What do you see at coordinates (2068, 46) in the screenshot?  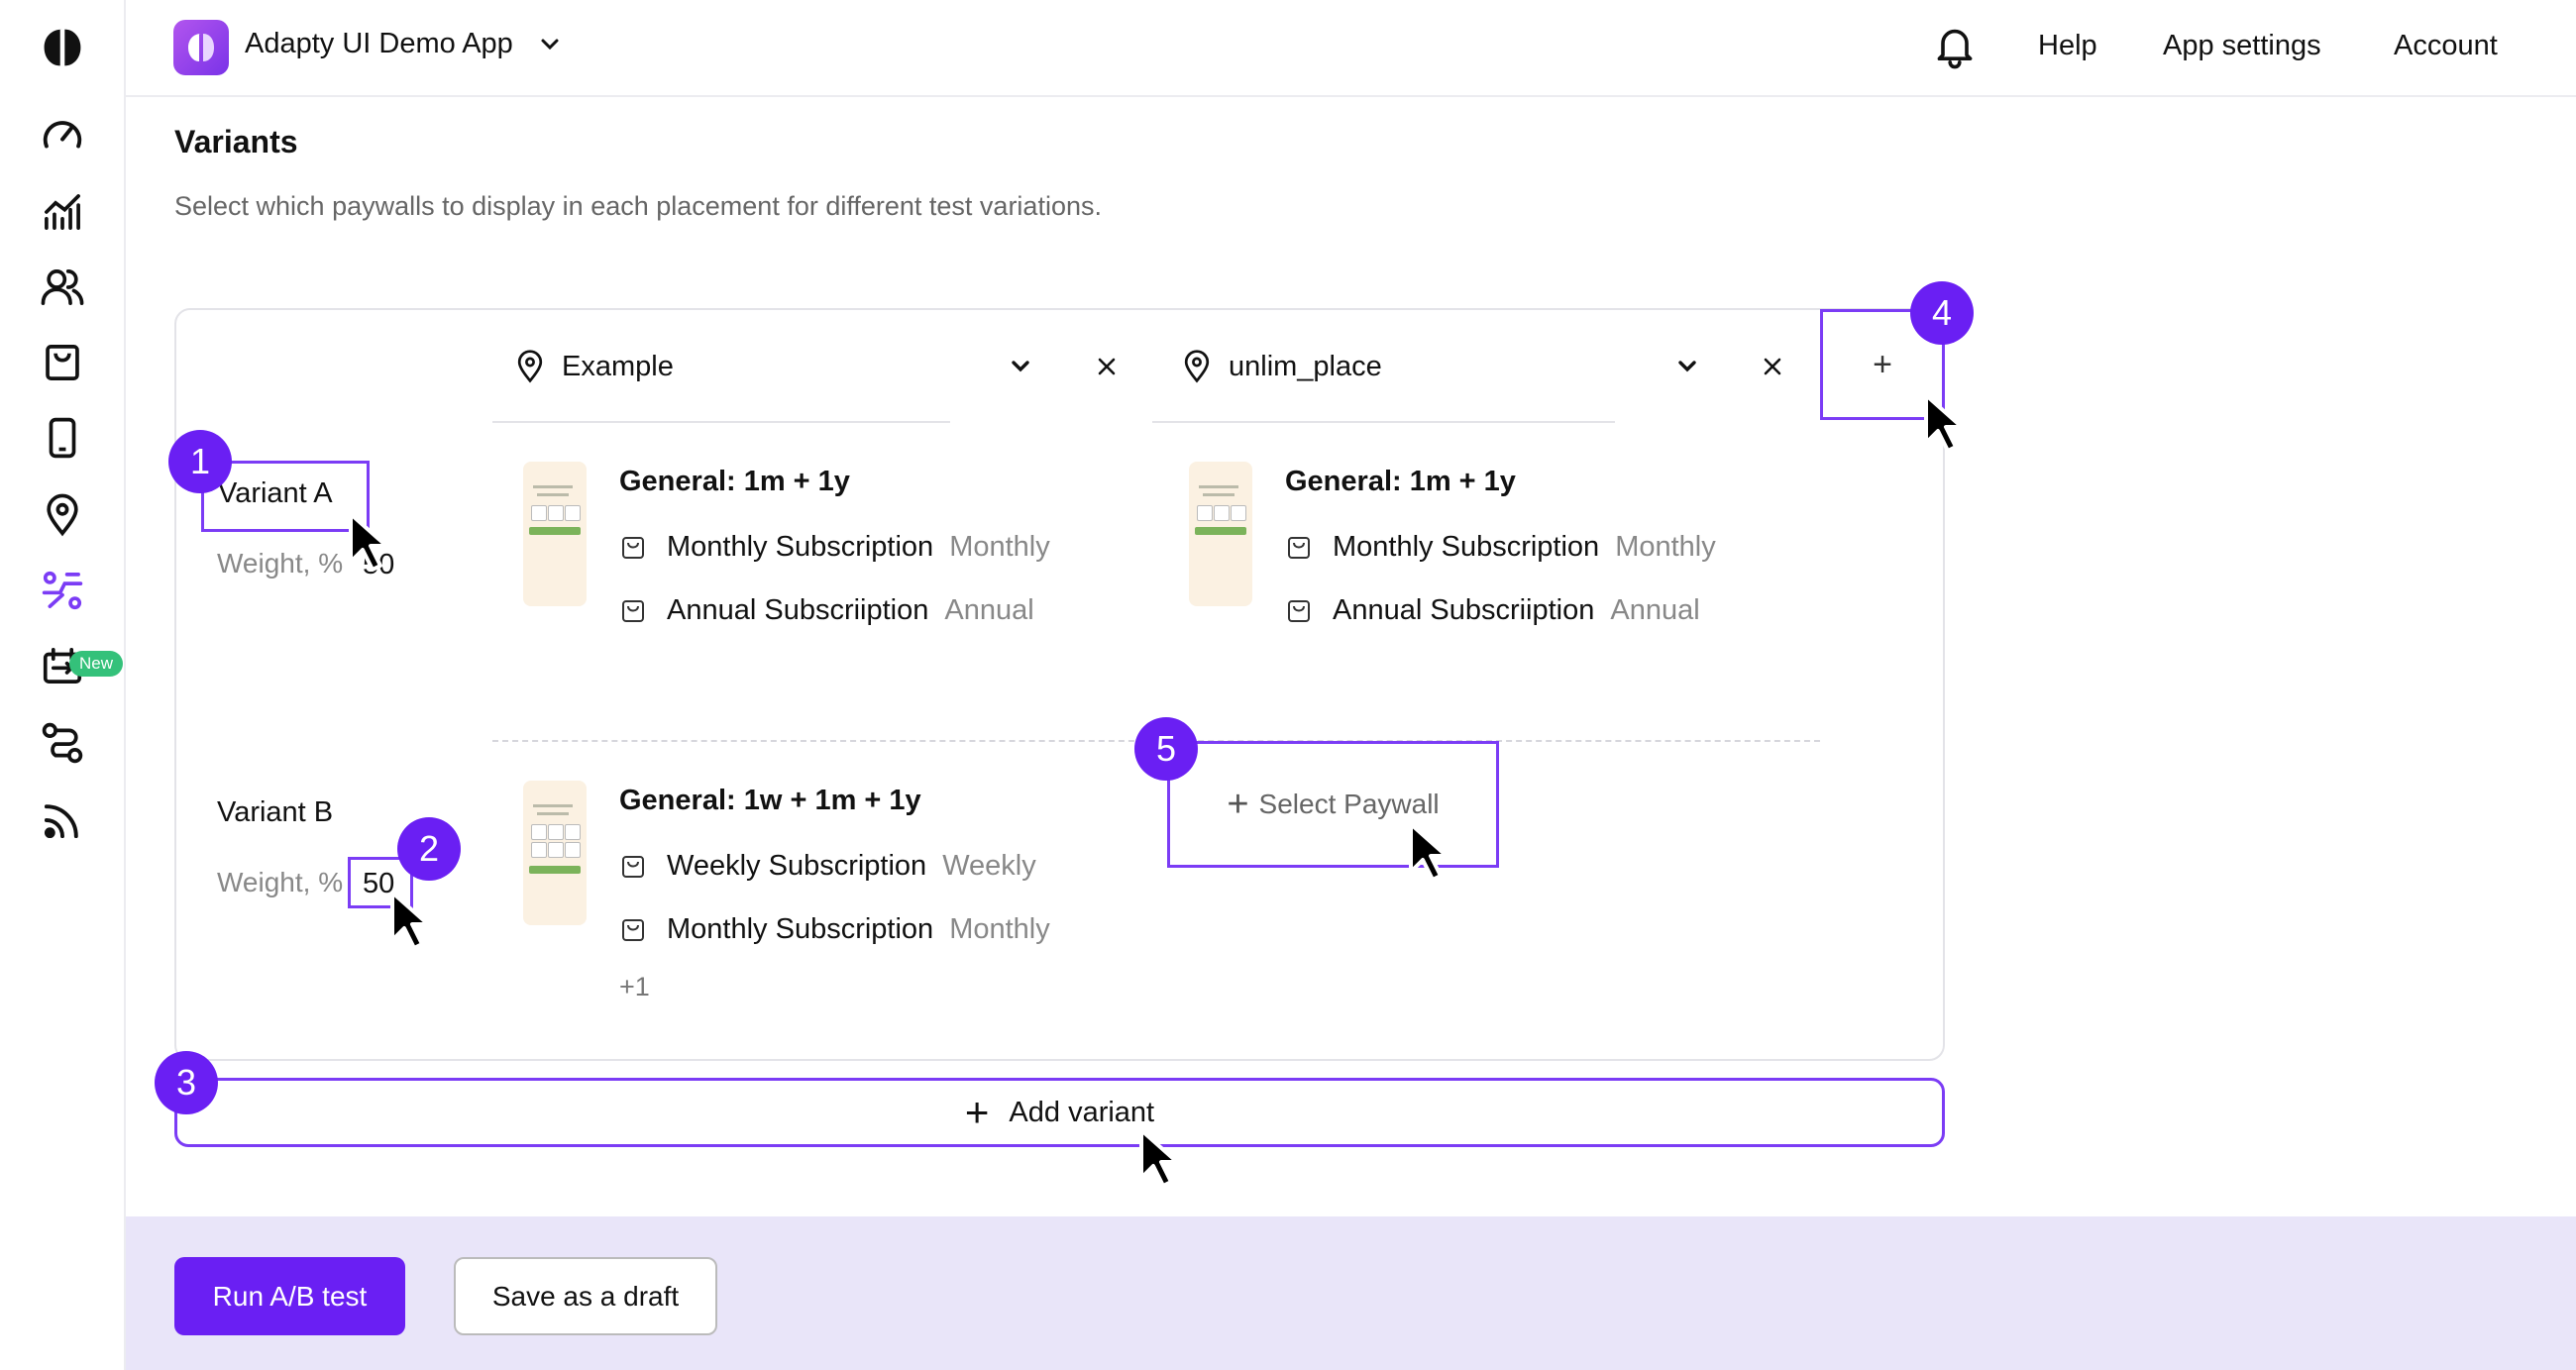 I see `help-link: Help` at bounding box center [2068, 46].